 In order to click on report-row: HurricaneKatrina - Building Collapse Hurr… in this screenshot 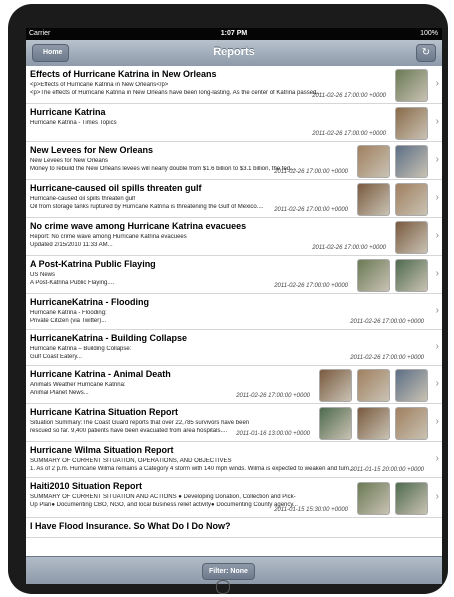, I will do `click(234, 348)`.